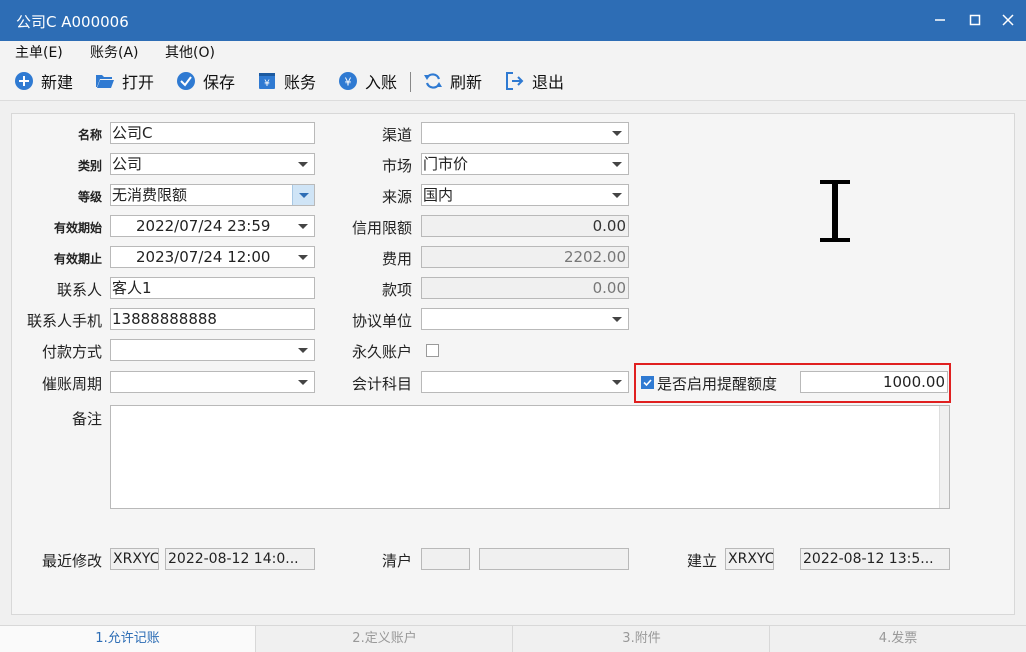  Describe the element at coordinates (642, 639) in the screenshot. I see `tab-attachments: 3.附件` at that location.